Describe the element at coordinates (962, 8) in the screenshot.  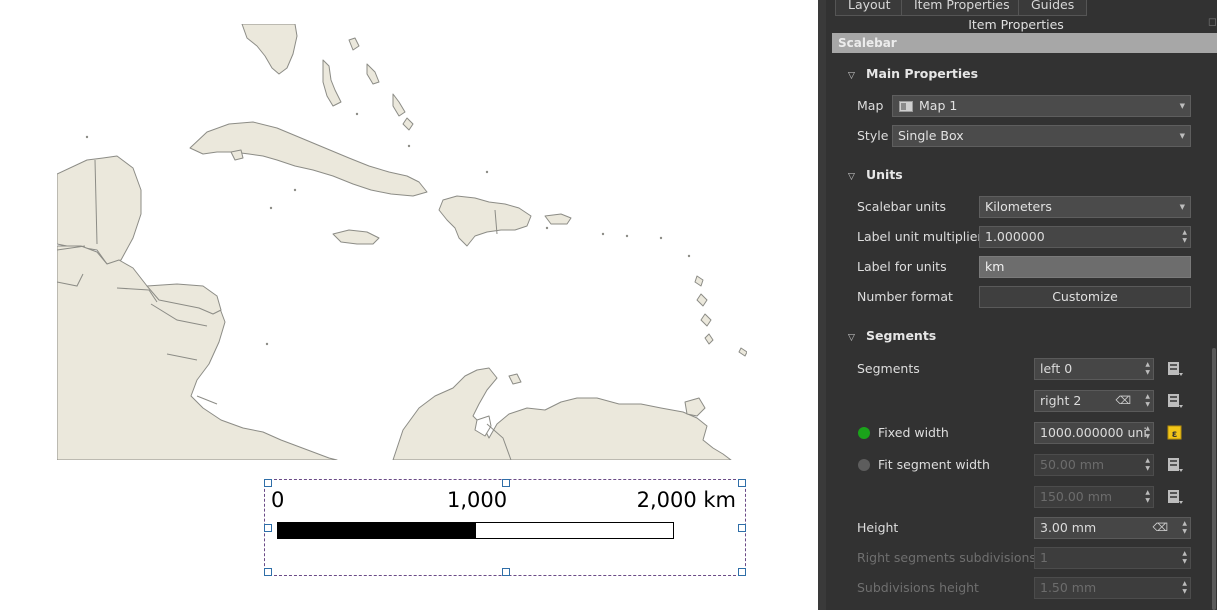
I see `tab-item-properties: Item Properties` at that location.